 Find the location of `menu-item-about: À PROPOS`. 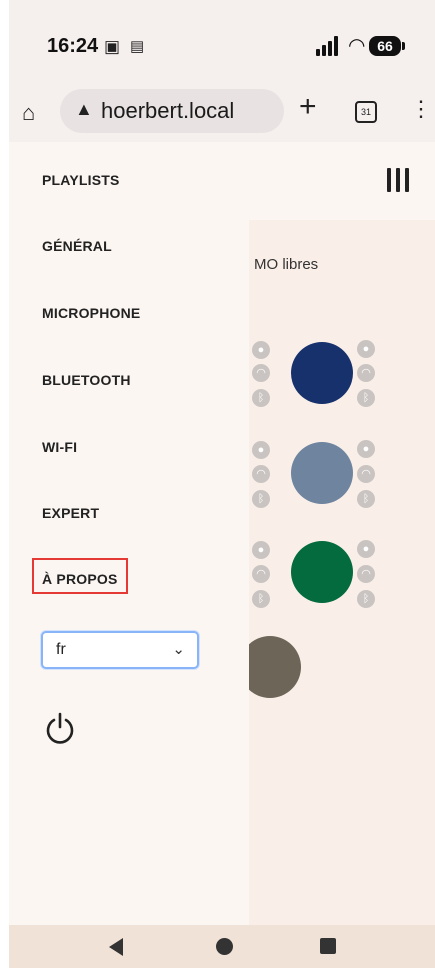

menu-item-about: À PROPOS is located at coordinates (80, 579).